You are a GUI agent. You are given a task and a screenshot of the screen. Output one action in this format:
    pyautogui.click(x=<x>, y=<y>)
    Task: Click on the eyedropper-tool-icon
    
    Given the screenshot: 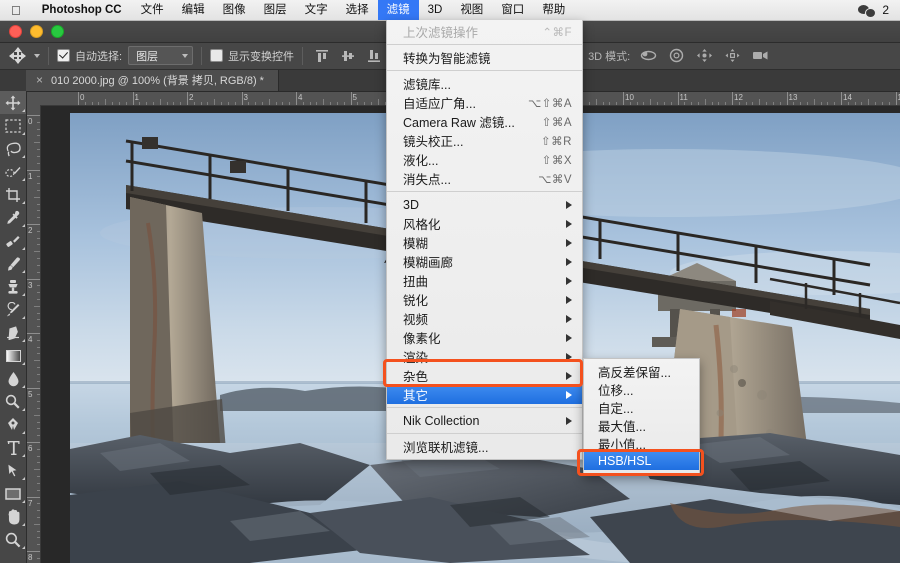 What is the action you would take?
    pyautogui.click(x=13, y=217)
    